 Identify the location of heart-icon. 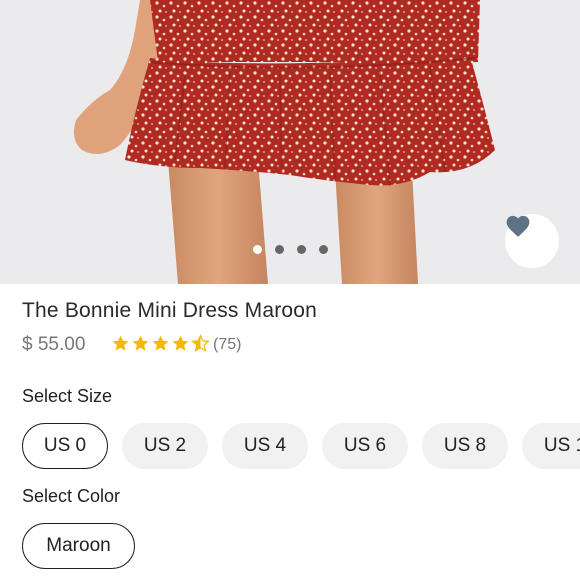
(518, 226).